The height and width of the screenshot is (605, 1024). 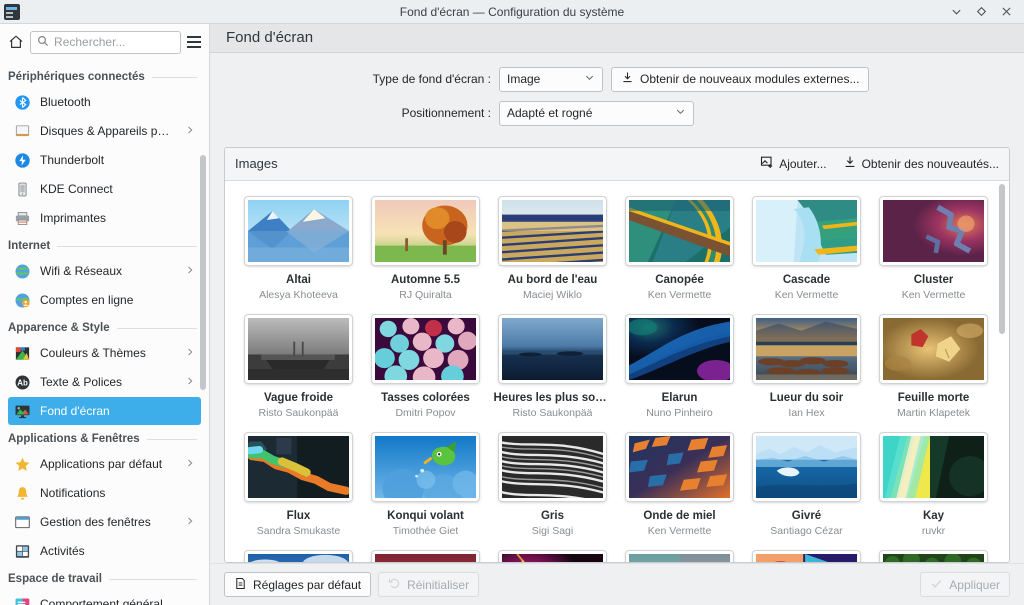 What do you see at coordinates (104, 102) in the screenshot?
I see `sidebar-item-bluetooth: Bluetooth` at bounding box center [104, 102].